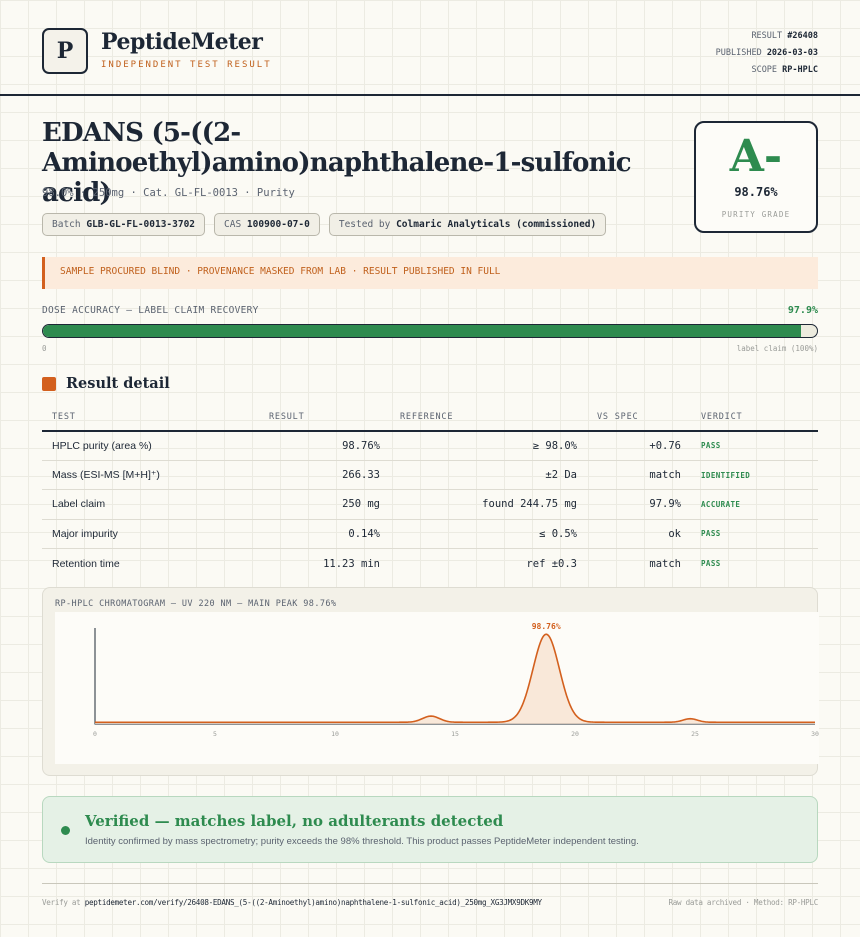 Image resolution: width=860 pixels, height=937 pixels. I want to click on cell-reference: ≥ 98.0%, so click(488, 446).